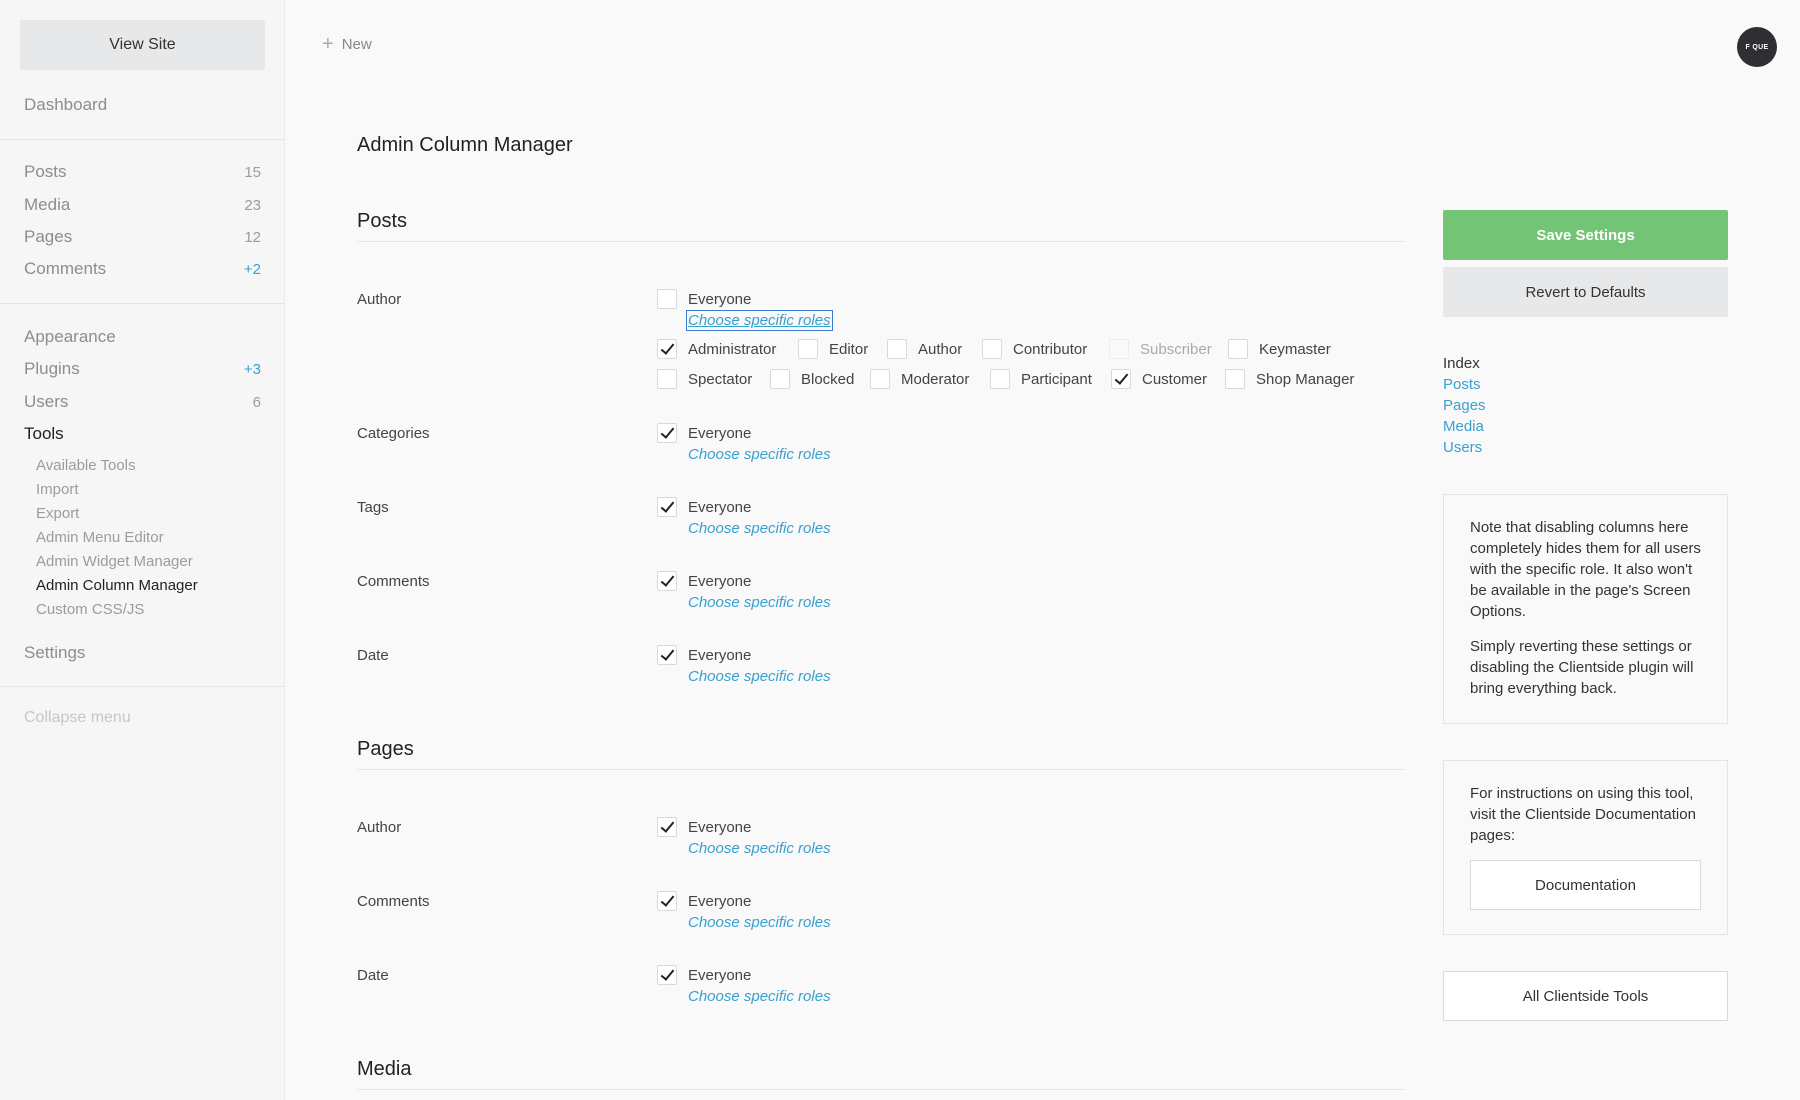  What do you see at coordinates (47, 204) in the screenshot?
I see `sidebar-item-label: Media` at bounding box center [47, 204].